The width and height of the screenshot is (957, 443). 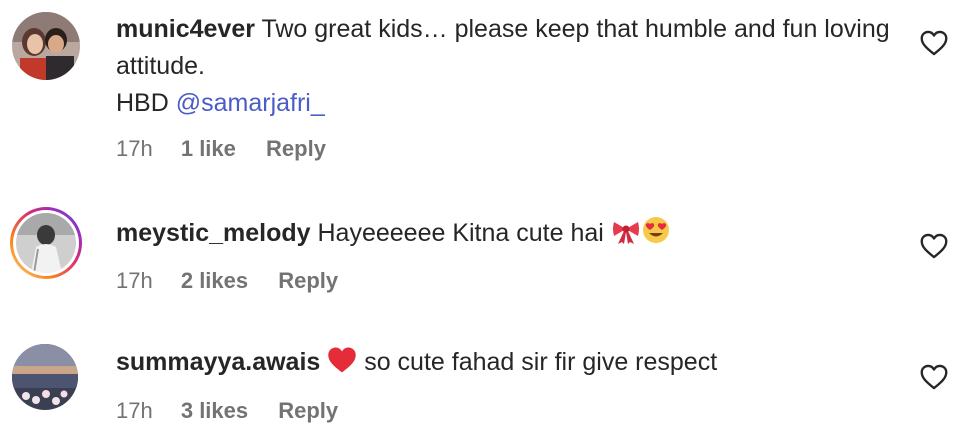 What do you see at coordinates (541, 362) in the screenshot?
I see `comment-body: so cute fahad sir fir give respect` at bounding box center [541, 362].